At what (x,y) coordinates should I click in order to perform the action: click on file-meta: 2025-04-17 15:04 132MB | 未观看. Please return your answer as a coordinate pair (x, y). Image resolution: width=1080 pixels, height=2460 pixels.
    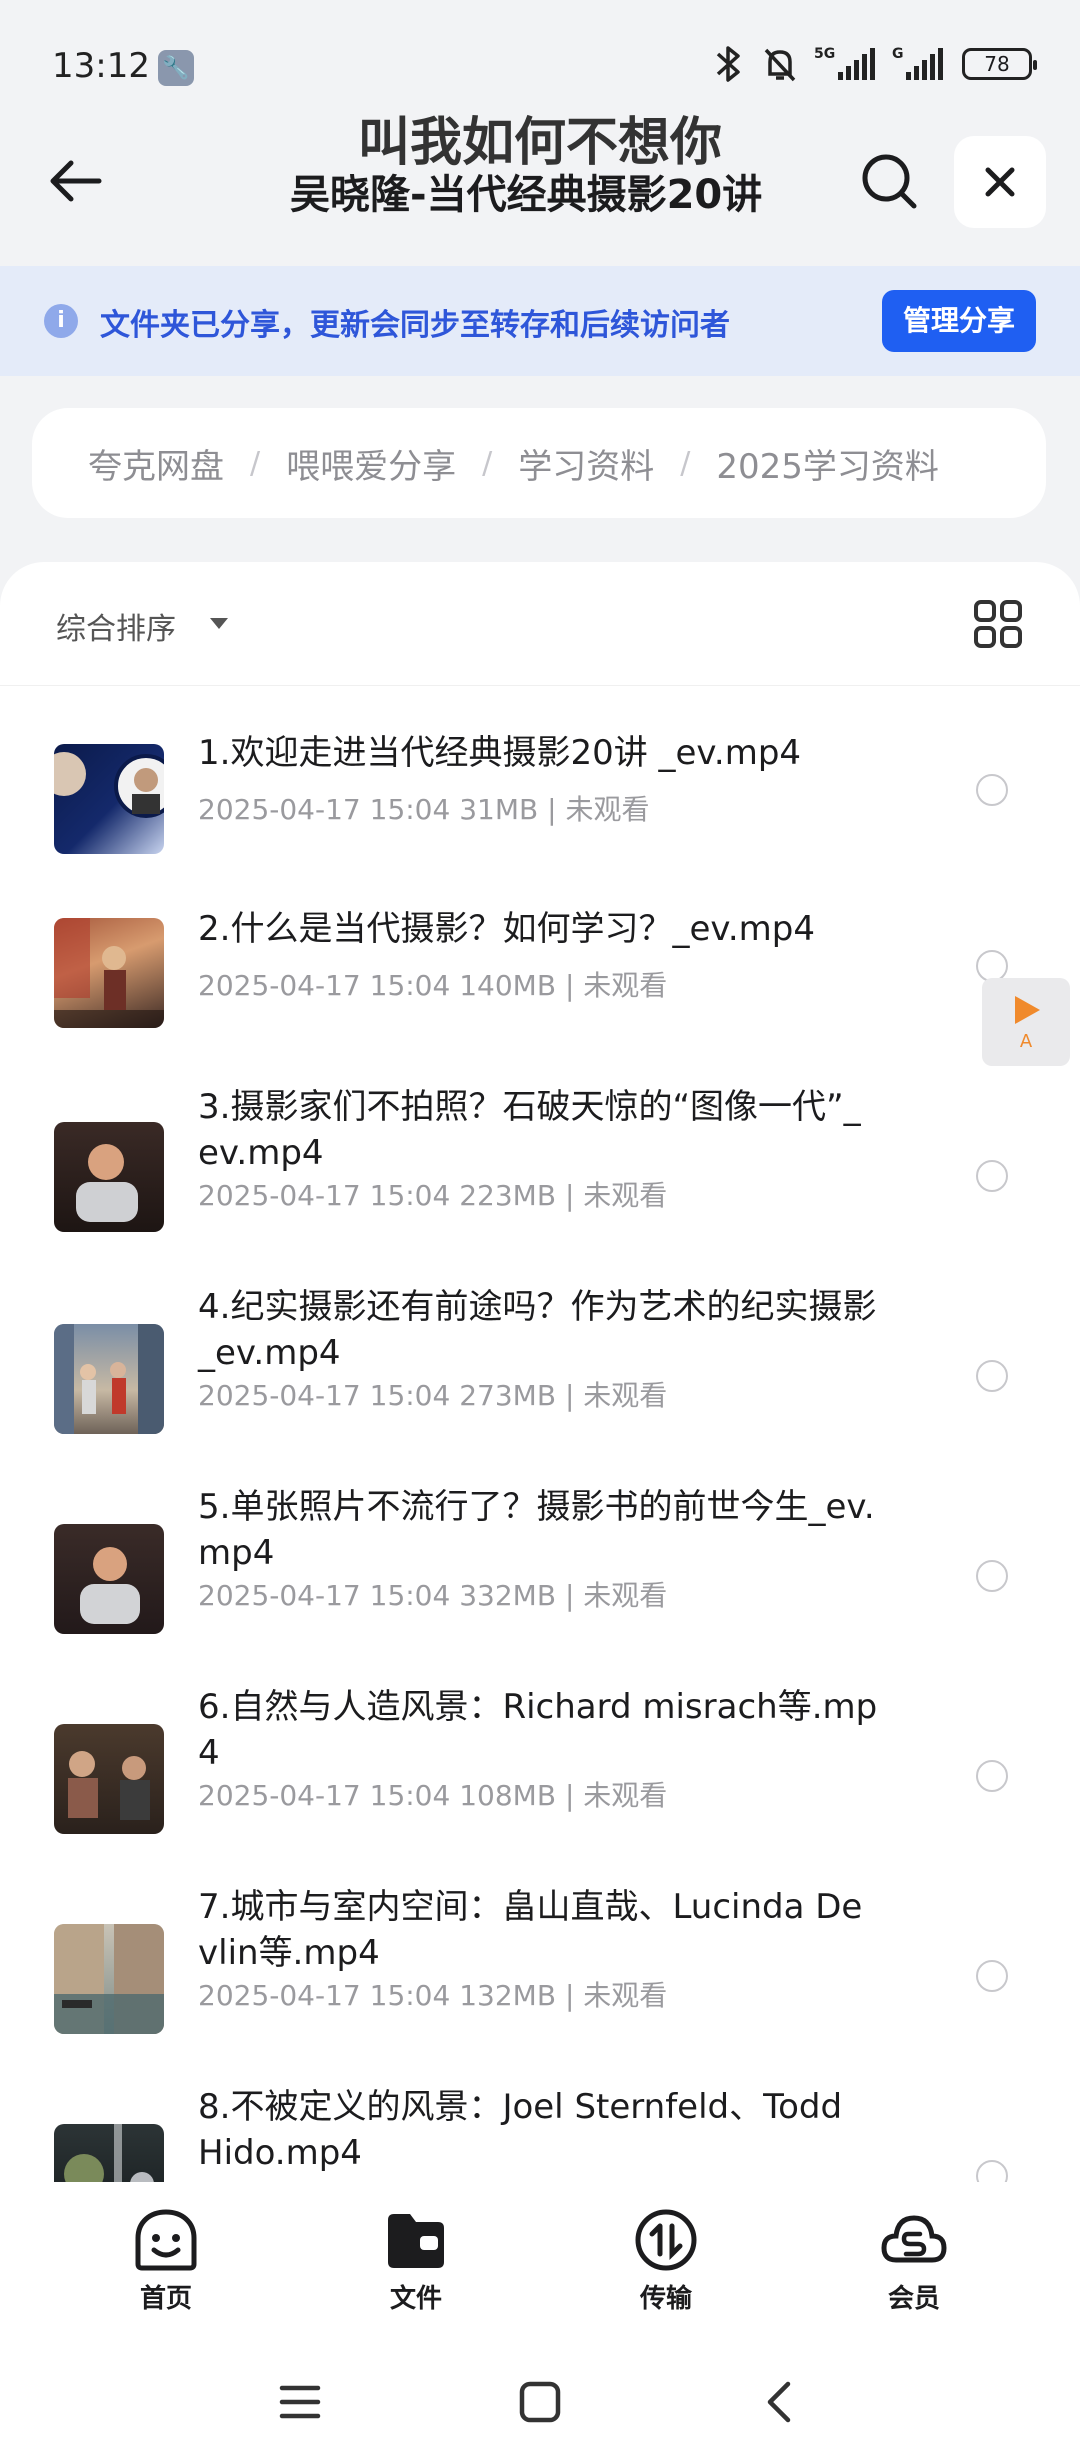
    Looking at the image, I should click on (433, 1995).